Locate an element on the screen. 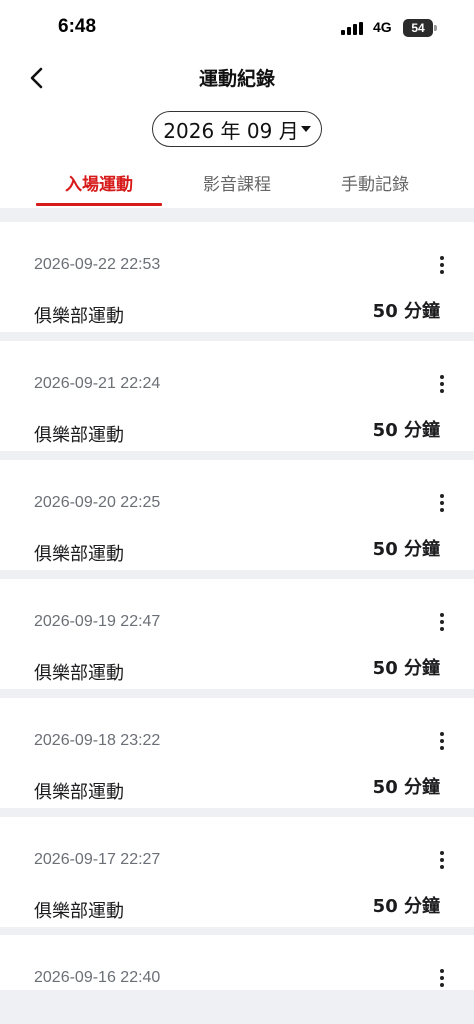  record-timestamp: 2026-09-21 22:24 is located at coordinates (97, 383).